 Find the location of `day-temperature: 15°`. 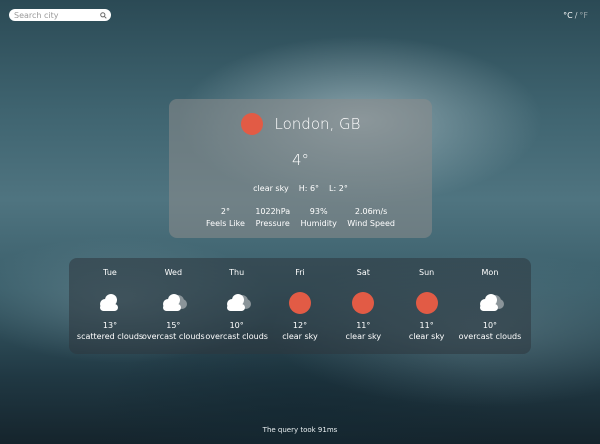

day-temperature: 15° is located at coordinates (173, 325).